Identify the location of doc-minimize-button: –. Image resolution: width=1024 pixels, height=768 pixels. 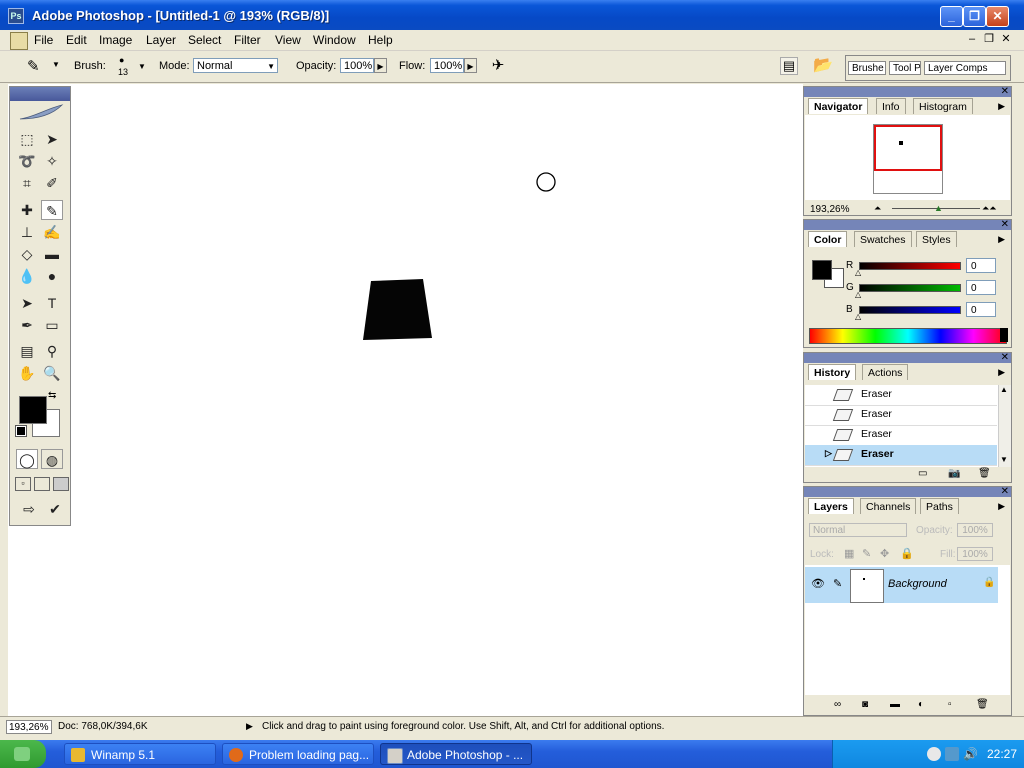
(972, 39).